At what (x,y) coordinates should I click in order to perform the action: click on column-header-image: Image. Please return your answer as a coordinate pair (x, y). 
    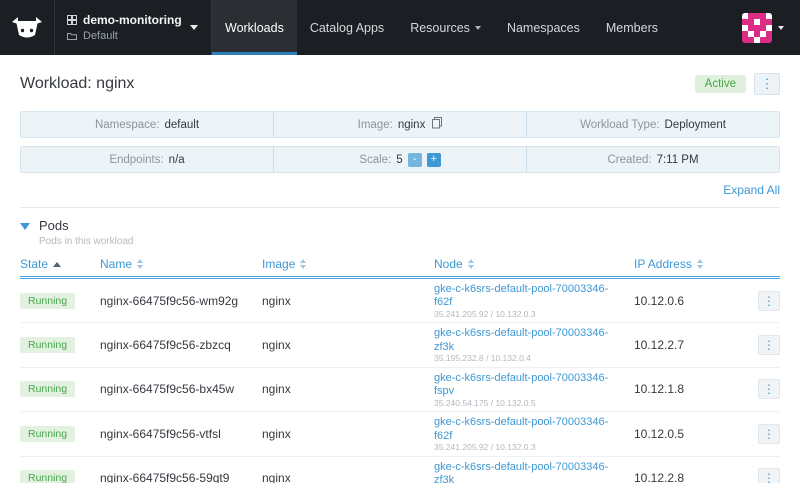
    Looking at the image, I should click on (348, 264).